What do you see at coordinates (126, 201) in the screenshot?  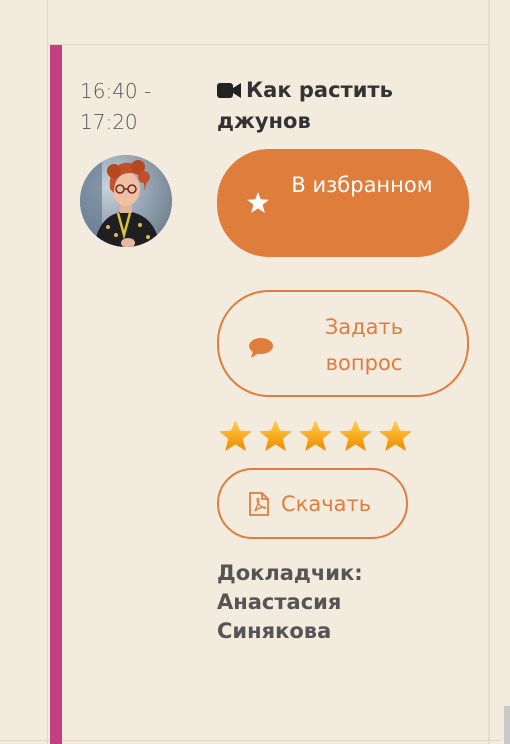 I see `speaker-avatar` at bounding box center [126, 201].